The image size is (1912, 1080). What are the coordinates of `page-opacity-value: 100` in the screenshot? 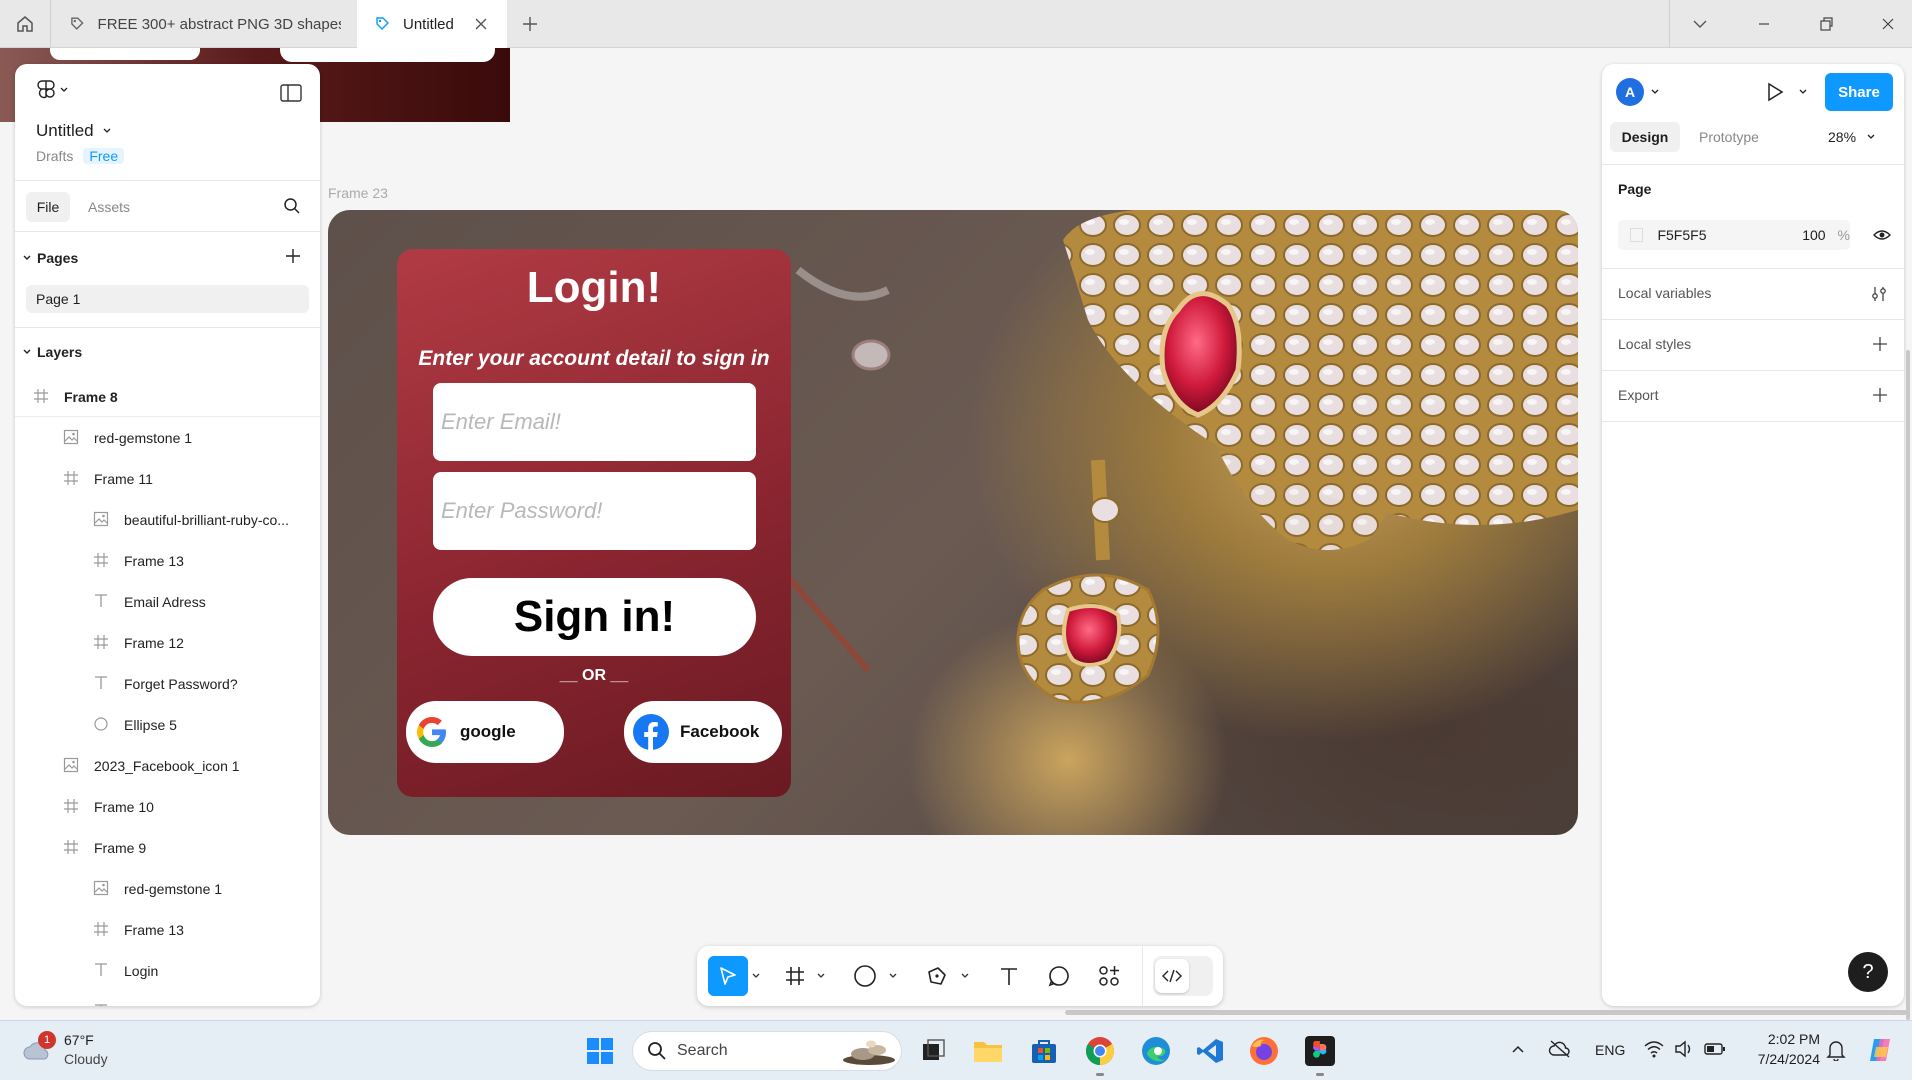 It's located at (1813, 235).